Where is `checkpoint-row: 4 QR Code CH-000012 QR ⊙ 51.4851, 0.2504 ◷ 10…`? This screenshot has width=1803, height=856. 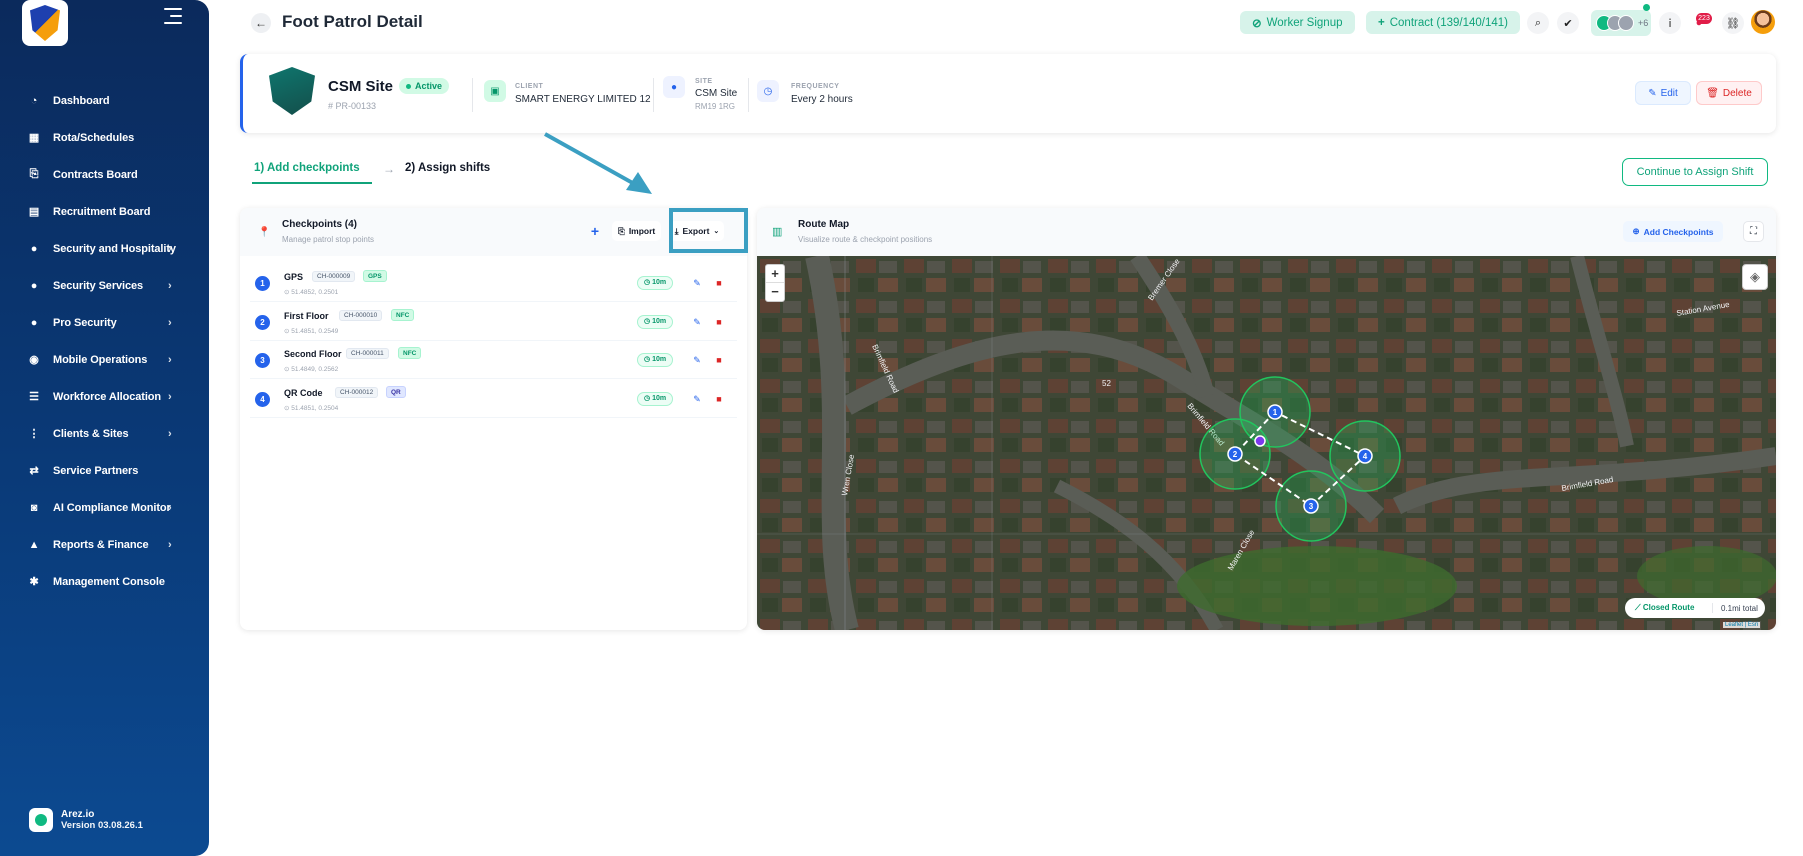
checkpoint-row: 4 QR Code CH-000012 QR ⊙ 51.4851, 0.2504 ◷ 10… is located at coordinates (493, 399).